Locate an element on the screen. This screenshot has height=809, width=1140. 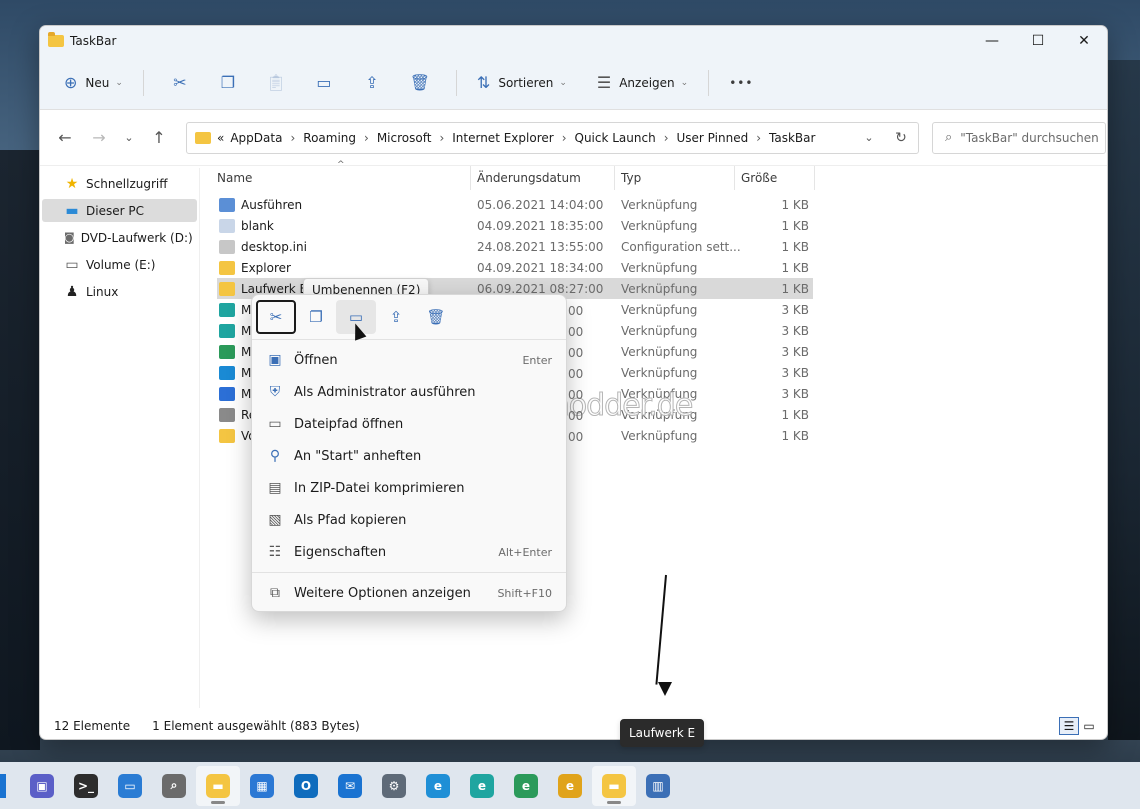
sidebar-item-dieser-pc: ▬ Dieser PC is located at coordinates (119, 210).